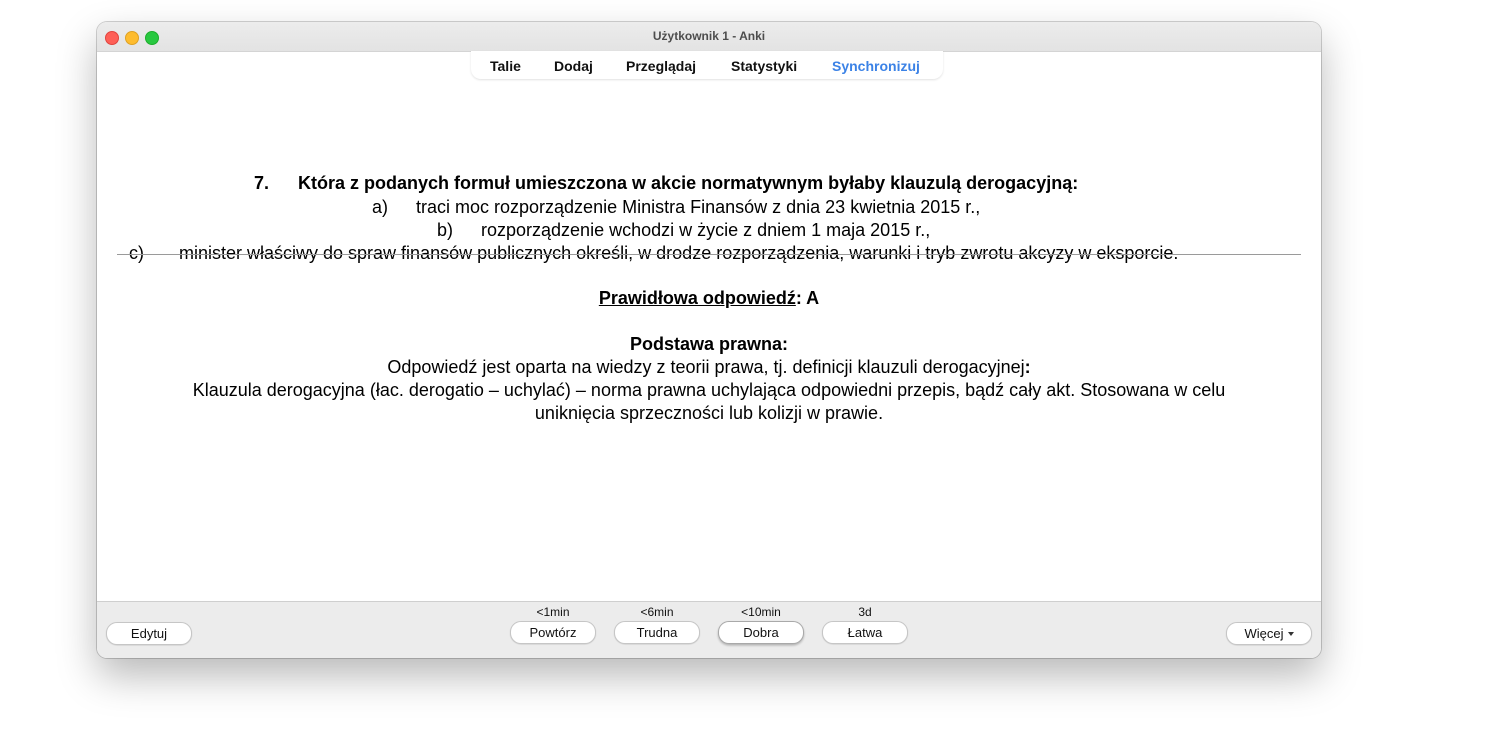 The height and width of the screenshot is (743, 1494). Describe the element at coordinates (709, 344) in the screenshot. I see `basis-heading: Podstawa prawna:` at that location.